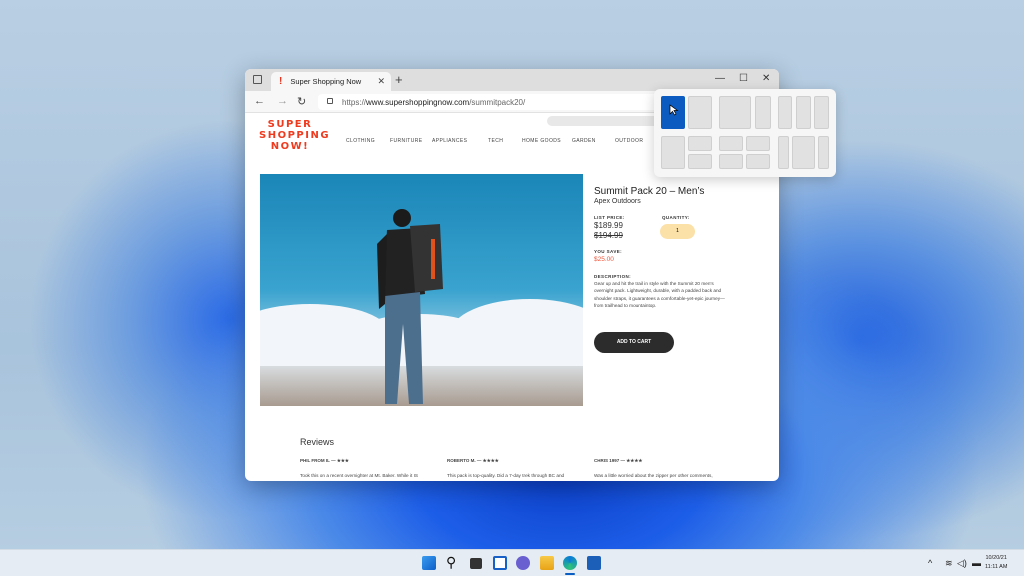  What do you see at coordinates (649, 191) in the screenshot?
I see `product-title: Summit Pack 20 – Men’s` at bounding box center [649, 191].